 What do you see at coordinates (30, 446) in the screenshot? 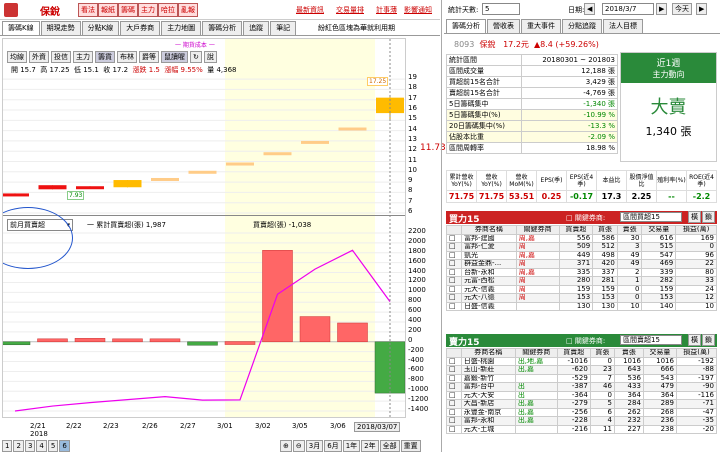
I see `page-3: 3` at bounding box center [30, 446].